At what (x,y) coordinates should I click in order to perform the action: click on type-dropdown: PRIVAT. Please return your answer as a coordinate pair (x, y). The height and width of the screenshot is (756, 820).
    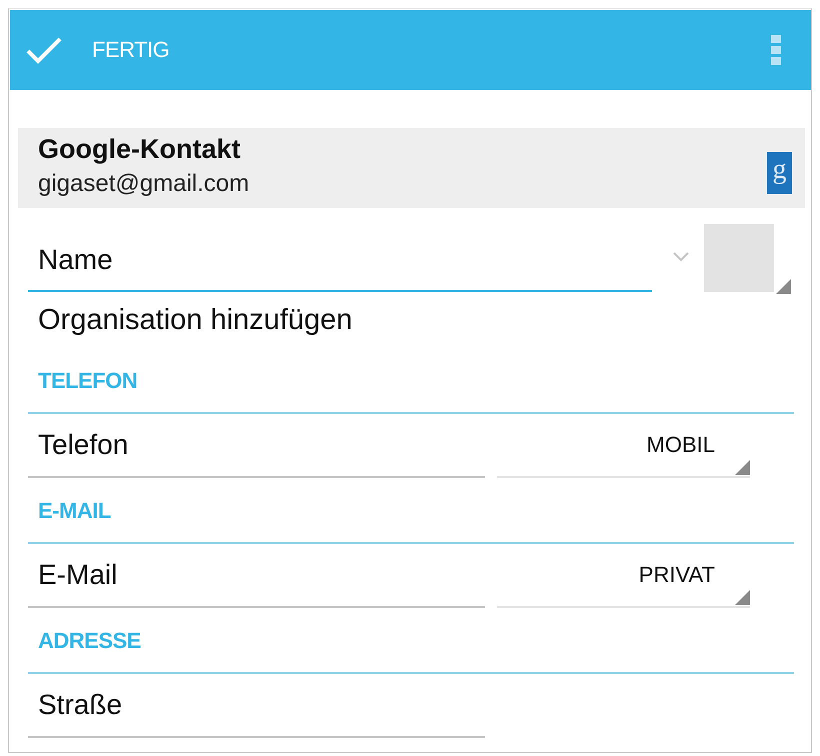
    Looking at the image, I should click on (623, 576).